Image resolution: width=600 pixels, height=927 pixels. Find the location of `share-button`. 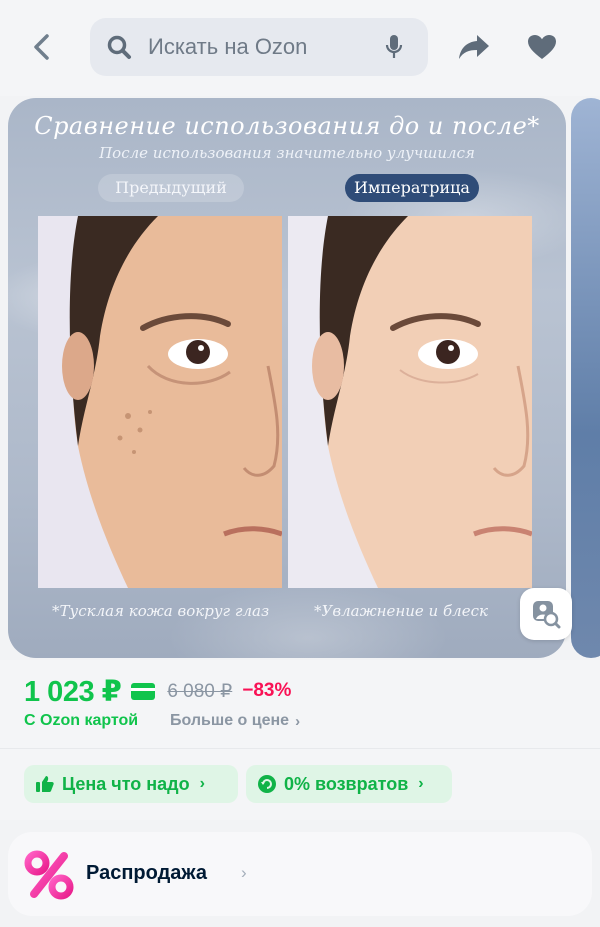

share-button is located at coordinates (474, 47).